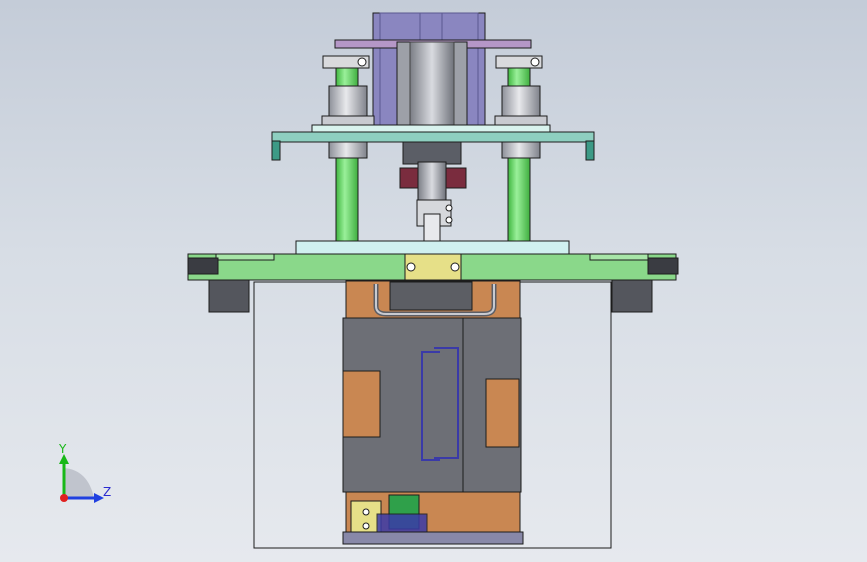  What do you see at coordinates (432, 183) in the screenshot?
I see `drive-shaft` at bounding box center [432, 183].